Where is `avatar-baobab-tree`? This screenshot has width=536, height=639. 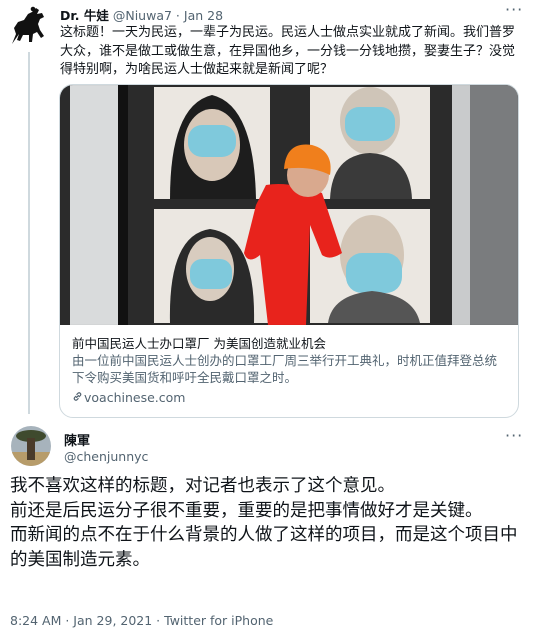 avatar-baobab-tree is located at coordinates (31, 446).